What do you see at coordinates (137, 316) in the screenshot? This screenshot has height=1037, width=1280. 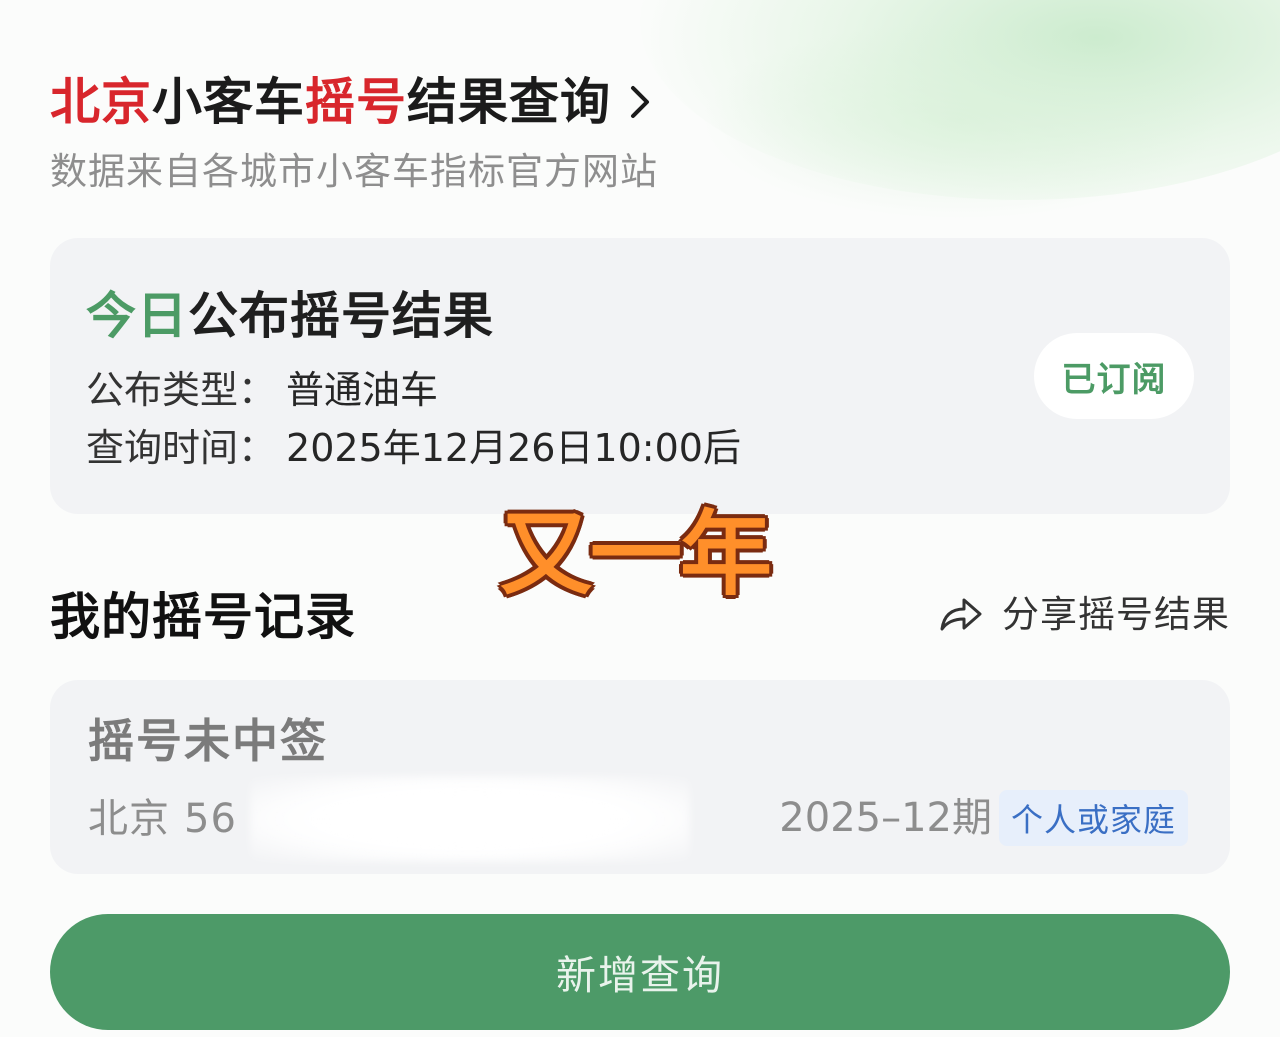 I see `today-title-highlight: 今日` at bounding box center [137, 316].